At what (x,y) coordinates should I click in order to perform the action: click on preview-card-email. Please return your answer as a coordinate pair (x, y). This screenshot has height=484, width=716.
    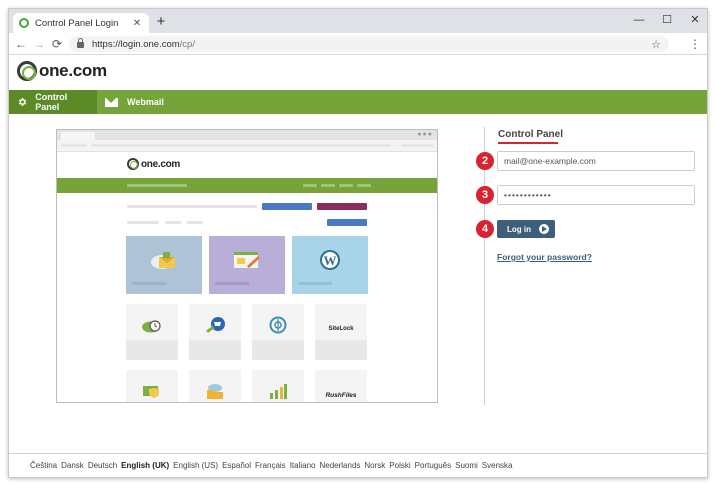
    Looking at the image, I should click on (164, 265).